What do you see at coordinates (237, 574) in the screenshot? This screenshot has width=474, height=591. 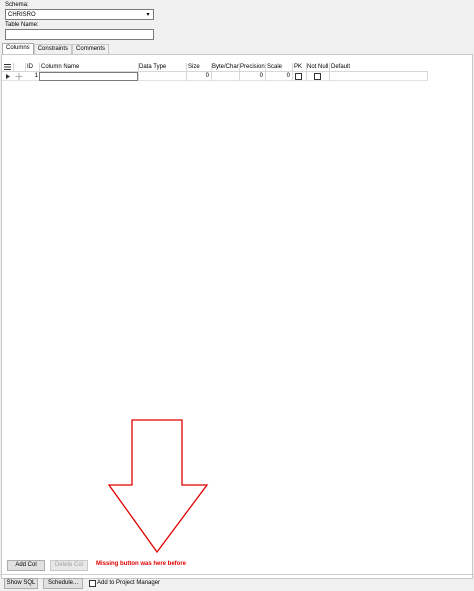 I see `footer-divider` at bounding box center [237, 574].